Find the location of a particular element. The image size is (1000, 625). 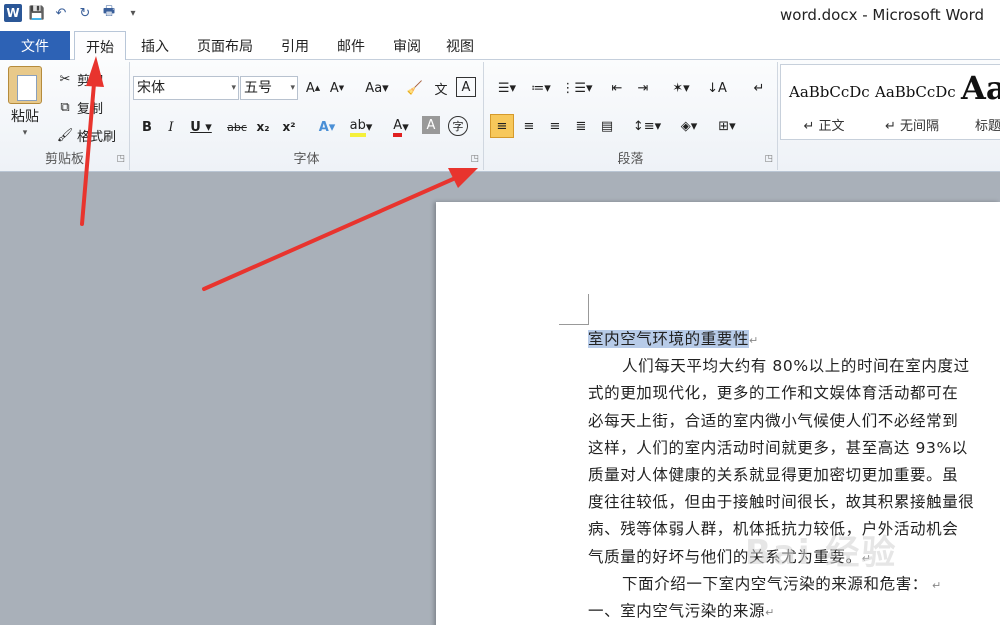

character-border-icon: A is located at coordinates (466, 87).